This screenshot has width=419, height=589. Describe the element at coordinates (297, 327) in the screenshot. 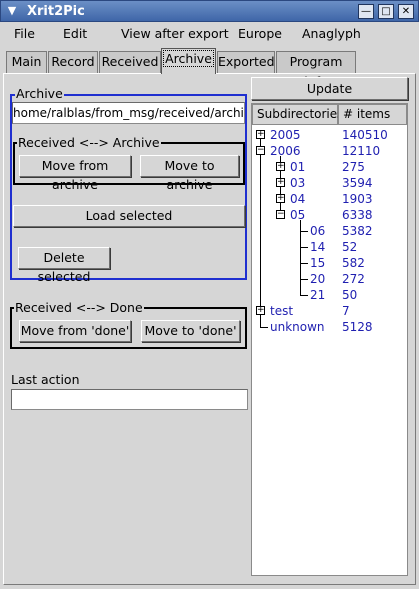

I see `tree-node-name: unknown` at that location.